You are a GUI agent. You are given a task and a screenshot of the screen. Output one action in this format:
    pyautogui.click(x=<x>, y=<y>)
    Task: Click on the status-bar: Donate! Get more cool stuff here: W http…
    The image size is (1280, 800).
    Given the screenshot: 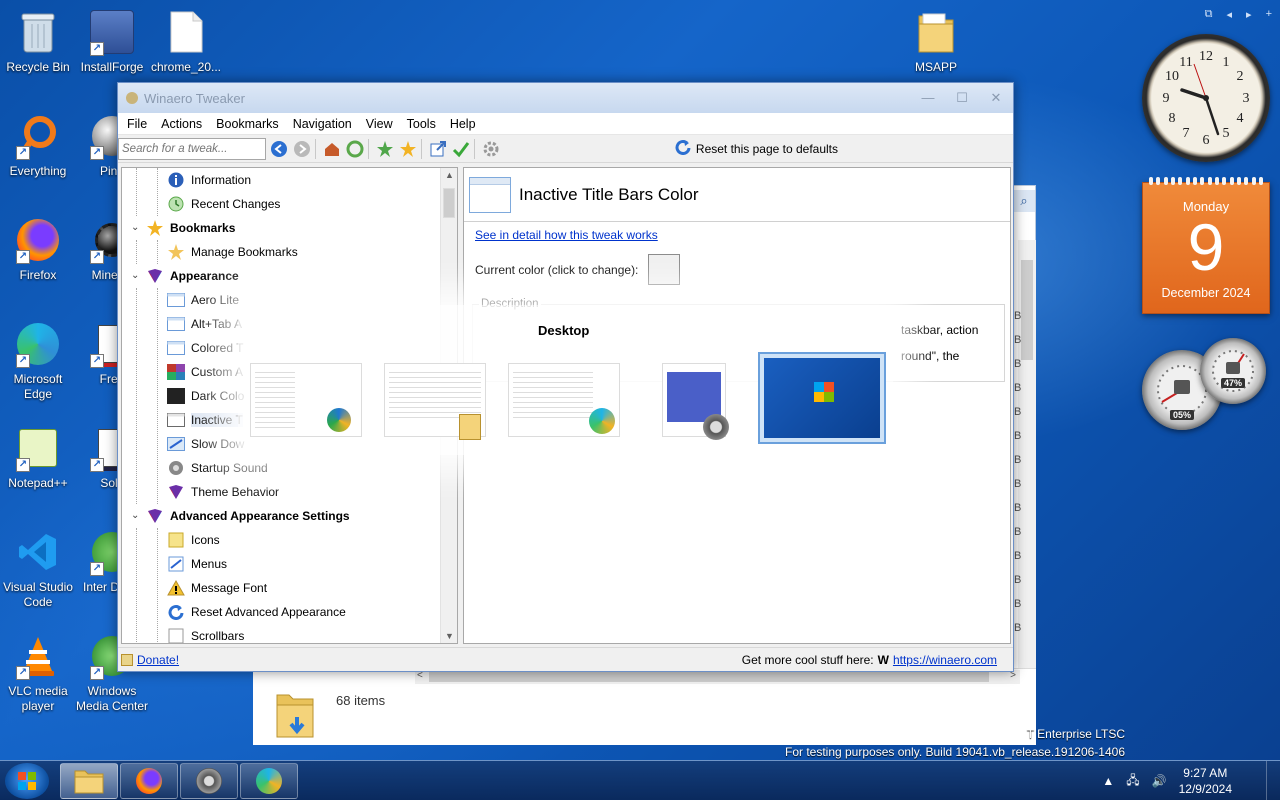 What is the action you would take?
    pyautogui.click(x=565, y=659)
    